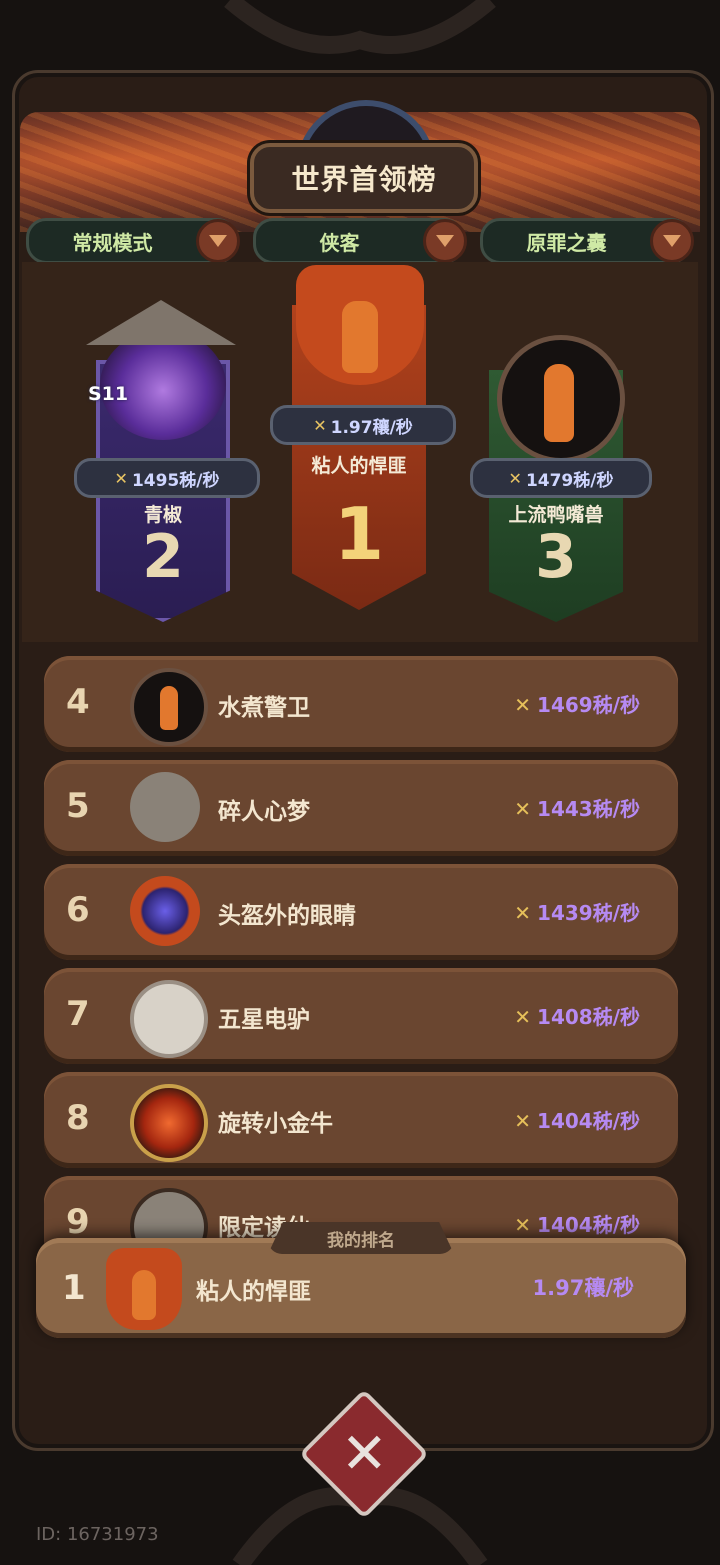  What do you see at coordinates (169, 1019) in the screenshot?
I see `horned-avatar` at bounding box center [169, 1019].